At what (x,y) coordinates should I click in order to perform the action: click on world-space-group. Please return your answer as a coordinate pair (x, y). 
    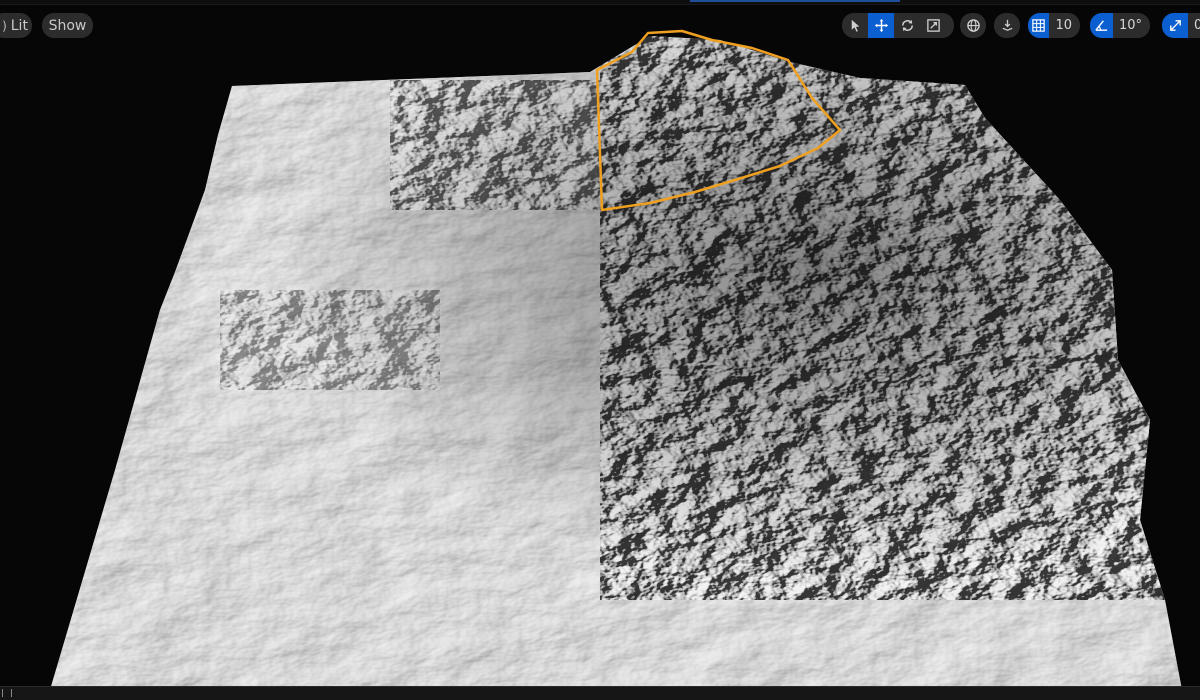
    Looking at the image, I should click on (973, 25).